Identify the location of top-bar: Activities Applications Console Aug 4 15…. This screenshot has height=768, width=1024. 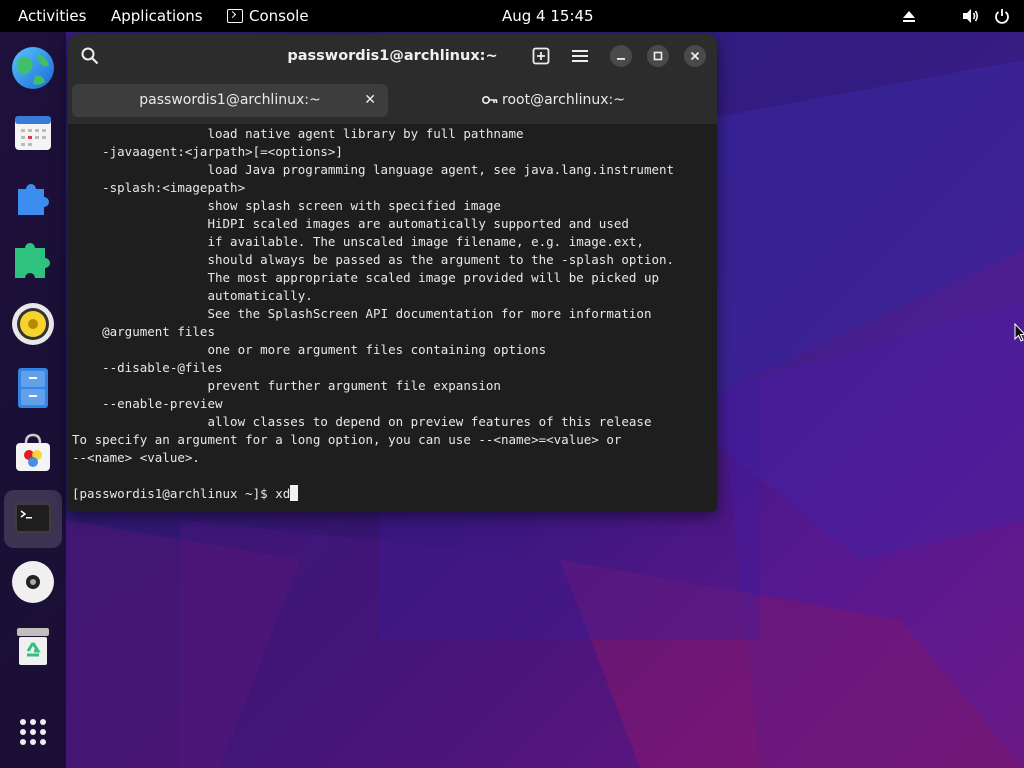
(512, 16).